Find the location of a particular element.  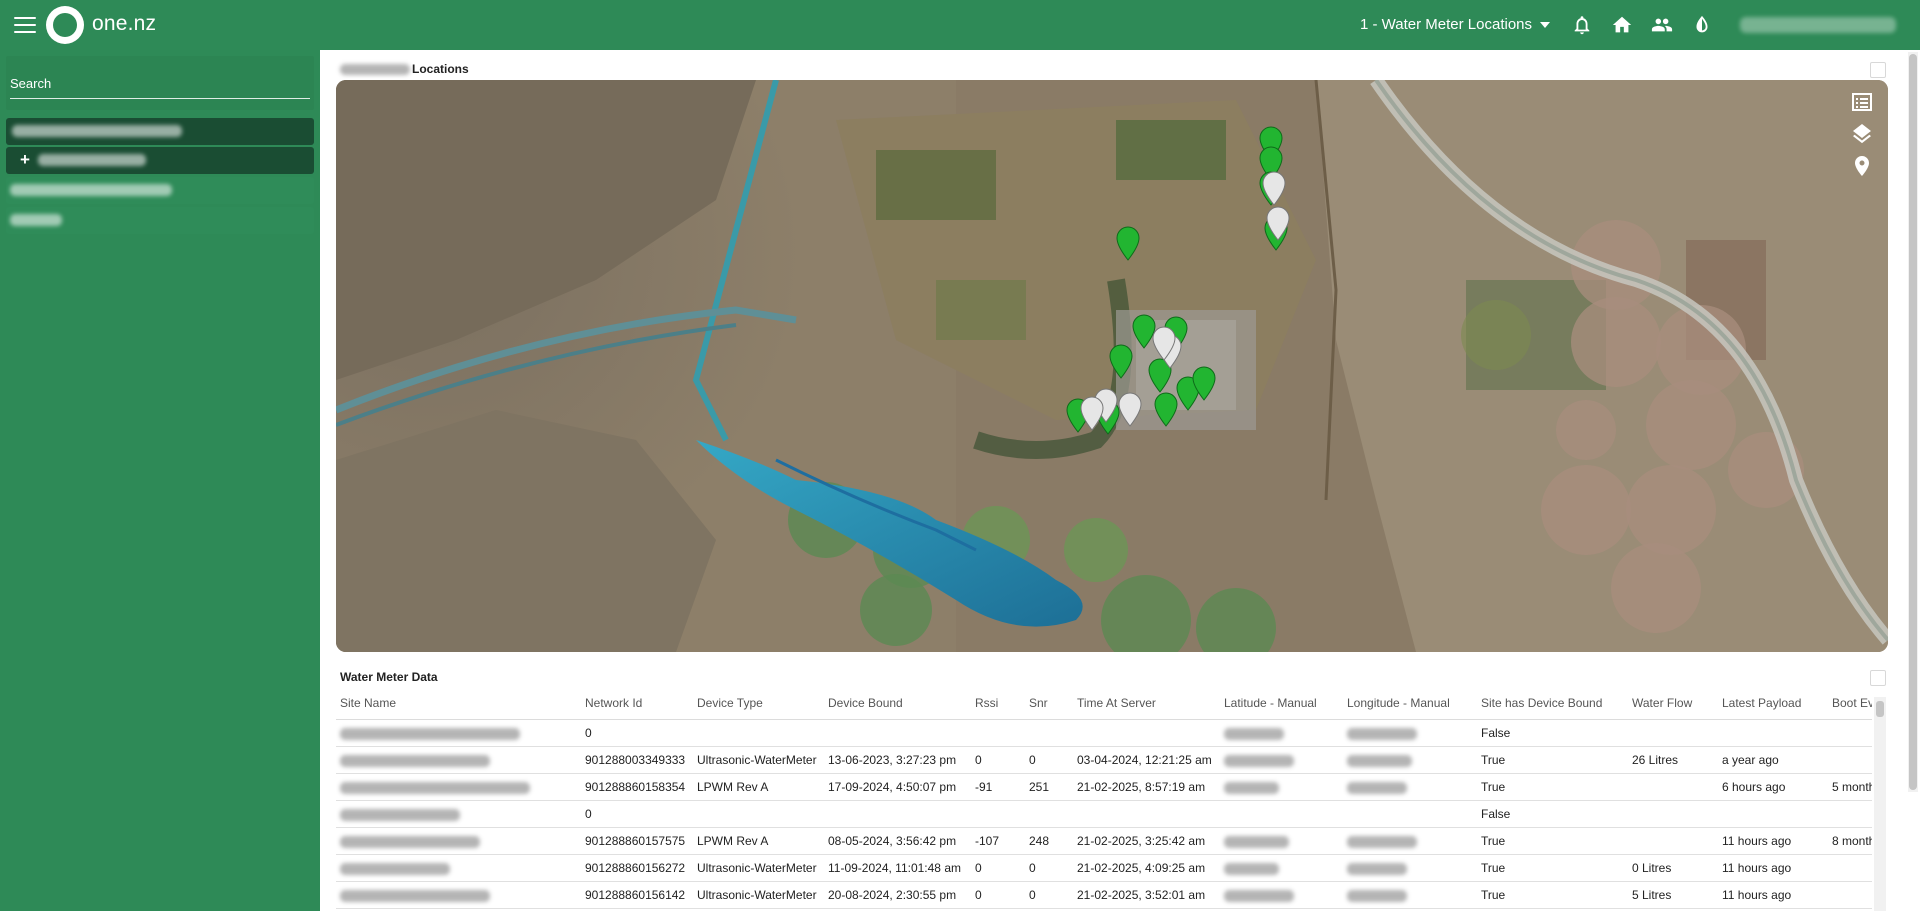

rssi-cell: 0 is located at coordinates (998, 895).